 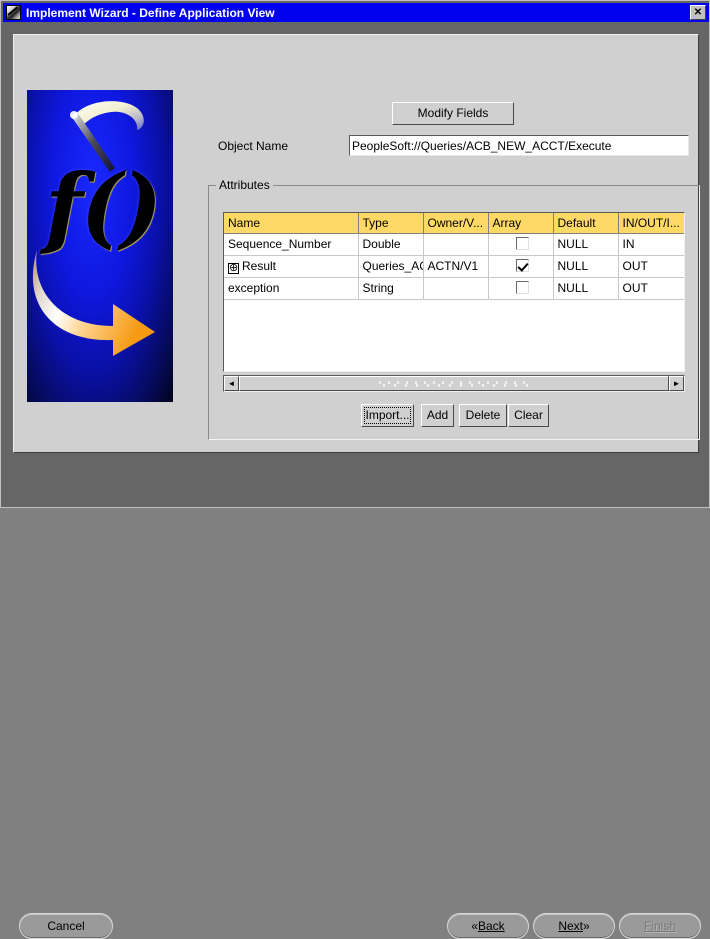 I want to click on finish-button: Finish, so click(x=660, y=926).